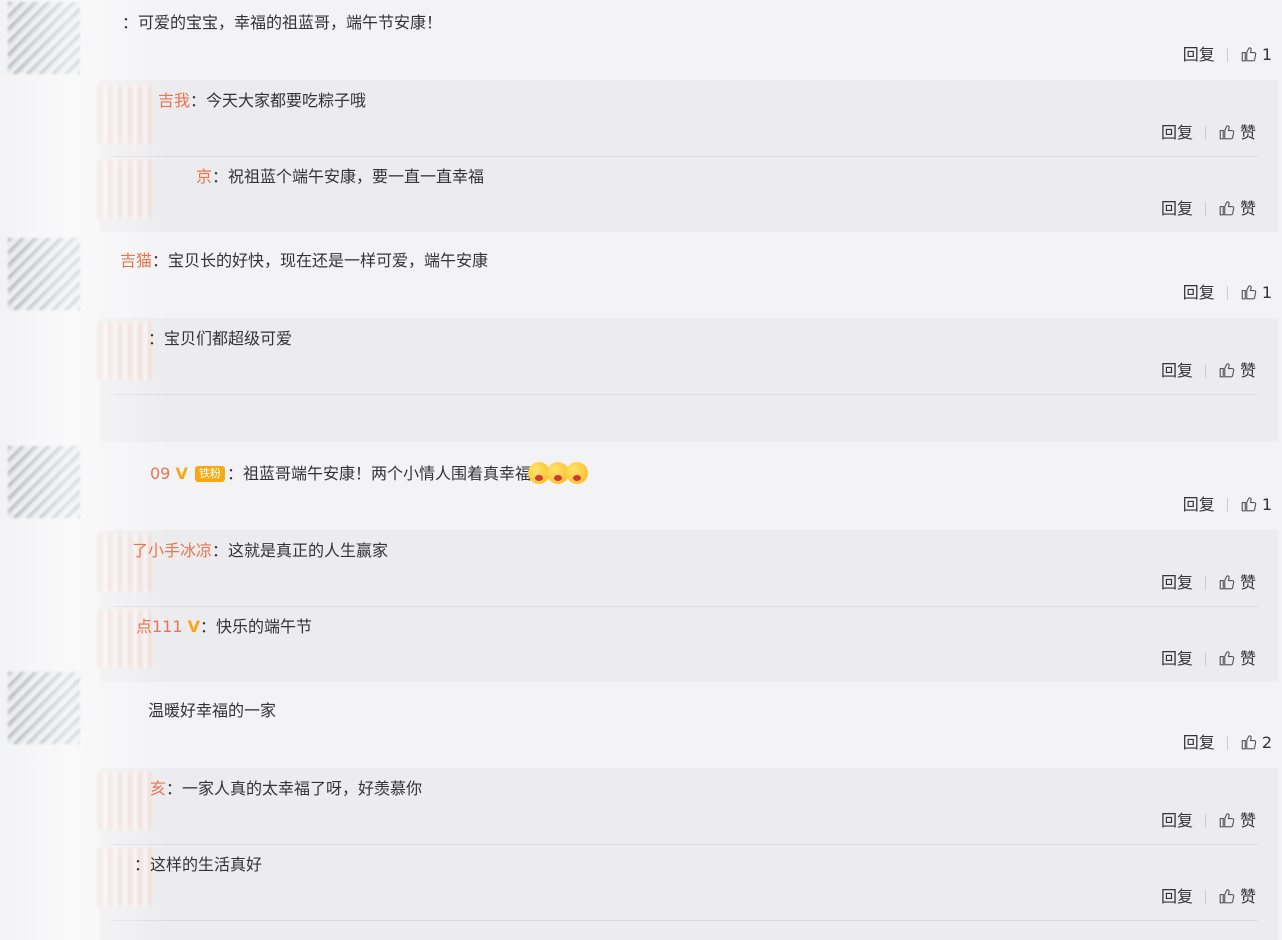 This screenshot has height=940, width=1282. I want to click on comment-text: ：宝贝们都超级可爱, so click(220, 338).